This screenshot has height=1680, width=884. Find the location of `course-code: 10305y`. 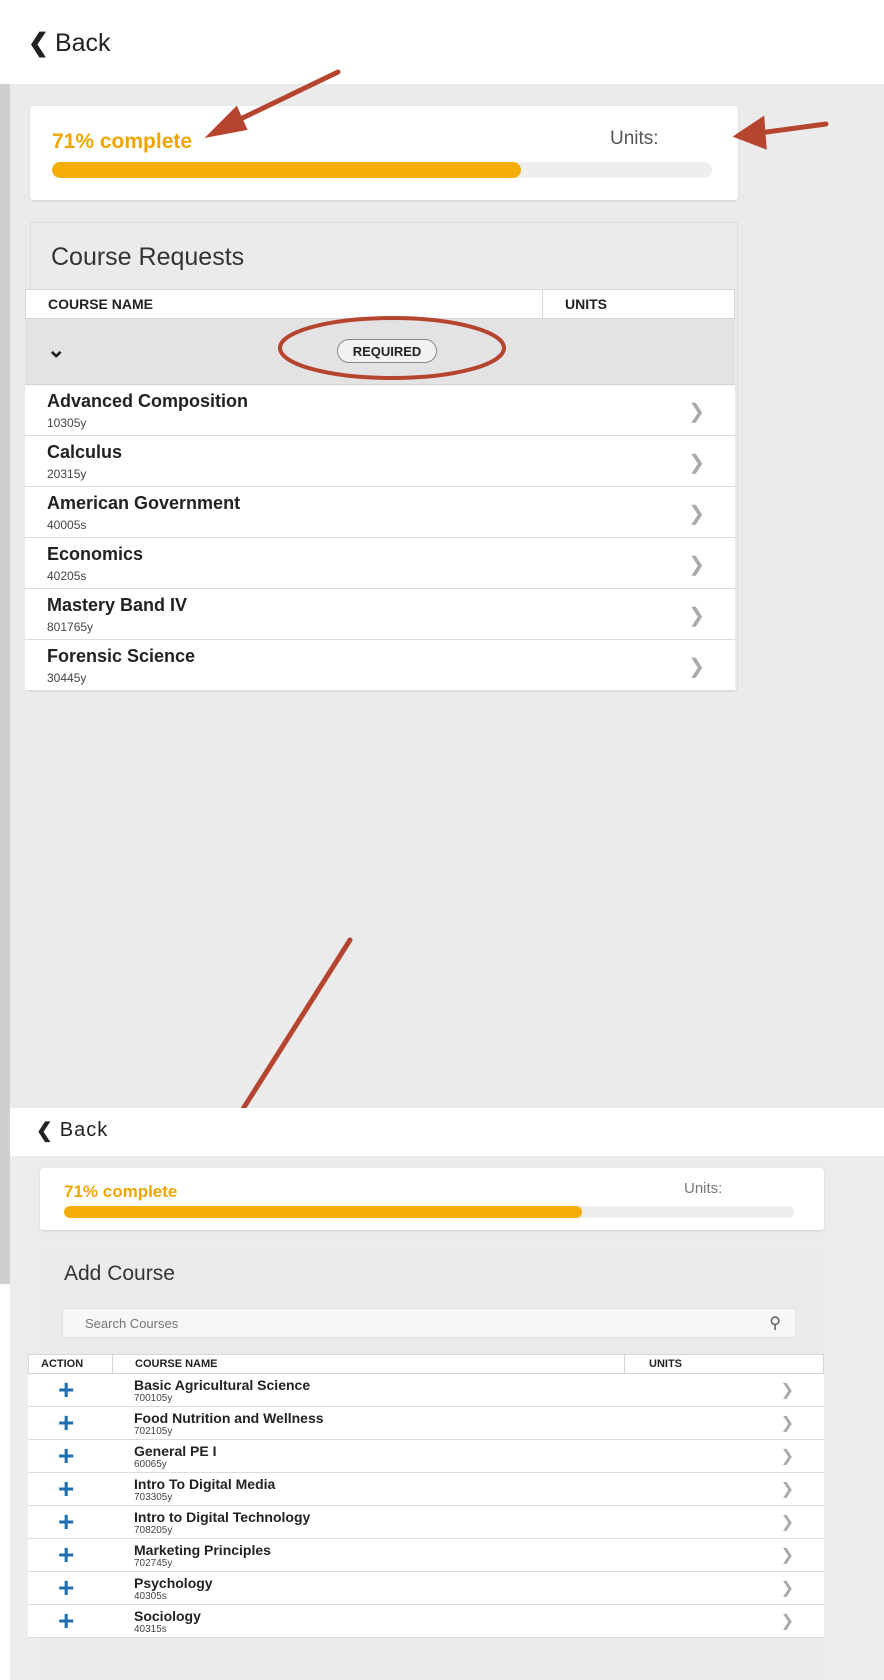

course-code: 10305y is located at coordinates (67, 423).